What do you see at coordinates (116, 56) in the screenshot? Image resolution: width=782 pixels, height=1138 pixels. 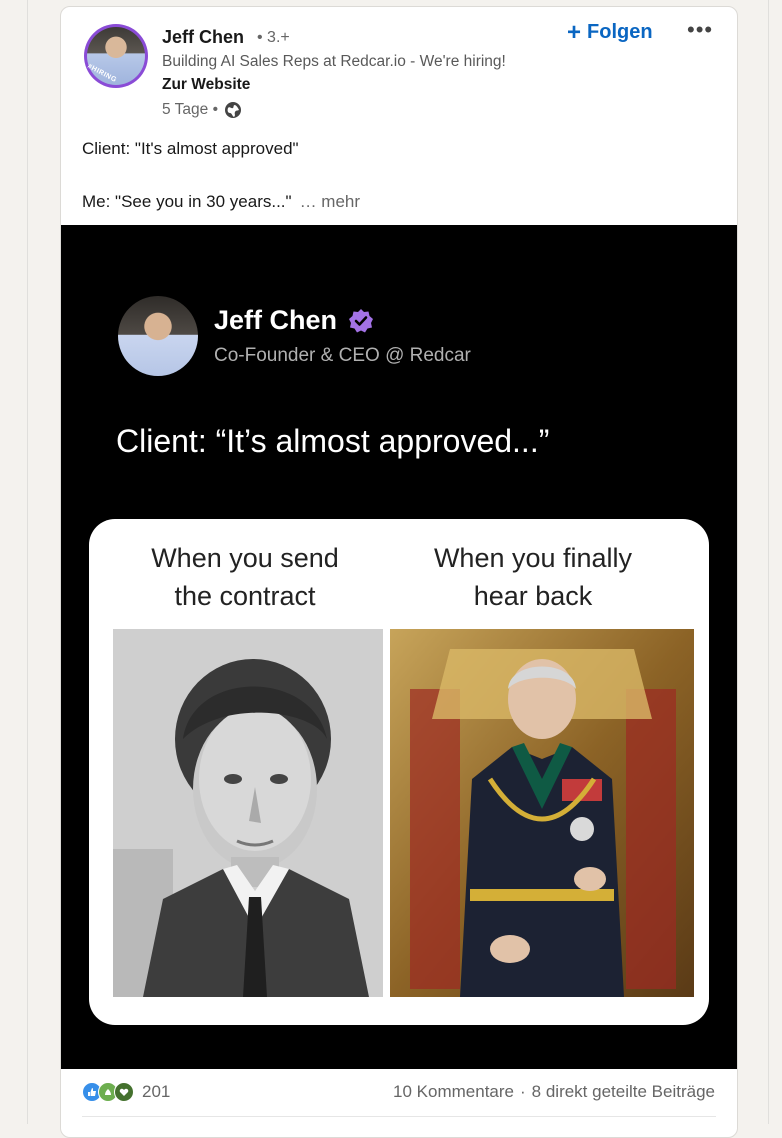 I see `author-avatar: #HIRING` at bounding box center [116, 56].